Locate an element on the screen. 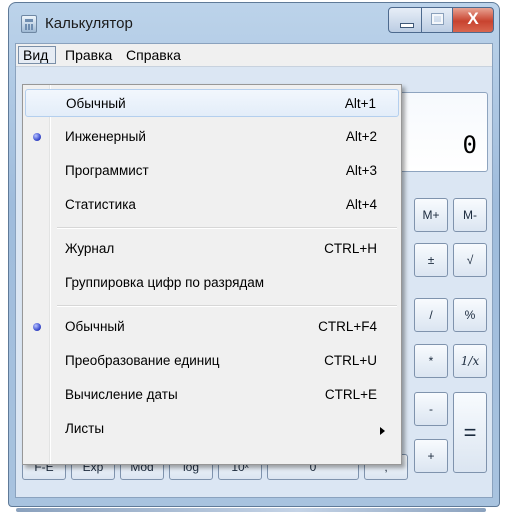 This screenshot has height=515, width=508. close-icon: X is located at coordinates (473, 18).